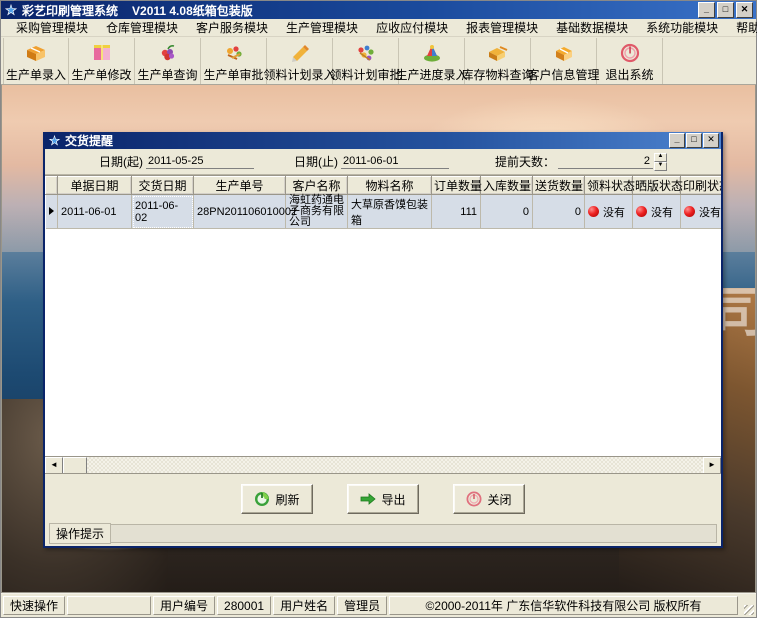  I want to click on toolbar-button-production-query: 生产单查询, so click(168, 61).